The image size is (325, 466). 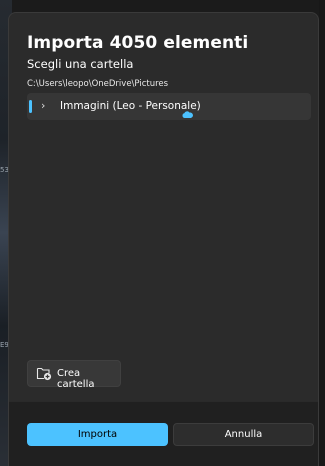 I want to click on tree-item-label: Immagini (Leo - Personale), so click(x=130, y=106).